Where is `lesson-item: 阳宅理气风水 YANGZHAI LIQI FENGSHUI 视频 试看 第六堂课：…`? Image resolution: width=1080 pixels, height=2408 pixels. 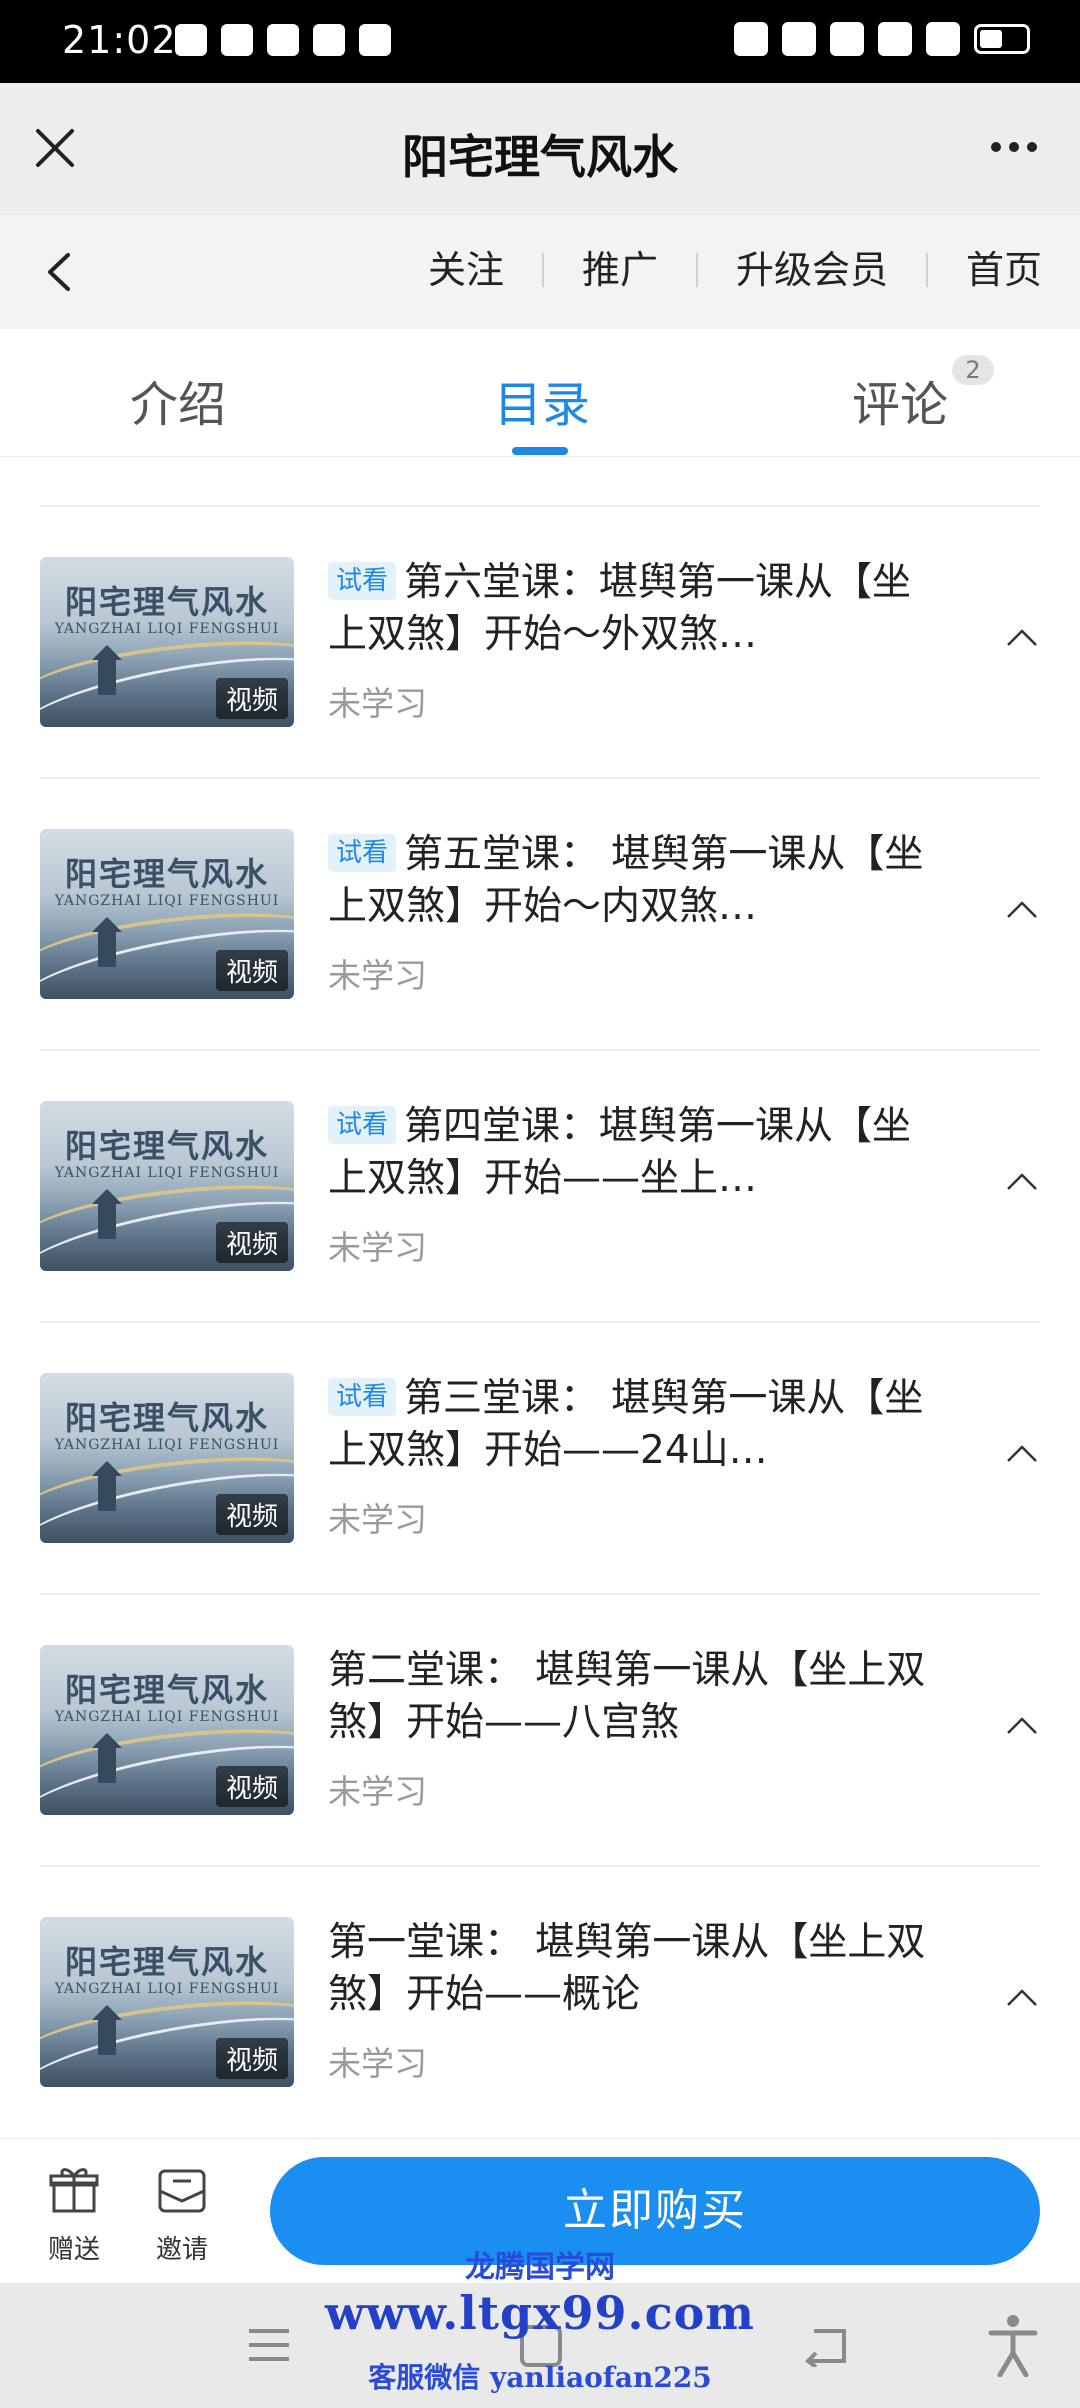 lesson-item: 阳宅理气风水 YANGZHAI LIQI FENGSHUI 视频 试看 第六堂课：… is located at coordinates (540, 641).